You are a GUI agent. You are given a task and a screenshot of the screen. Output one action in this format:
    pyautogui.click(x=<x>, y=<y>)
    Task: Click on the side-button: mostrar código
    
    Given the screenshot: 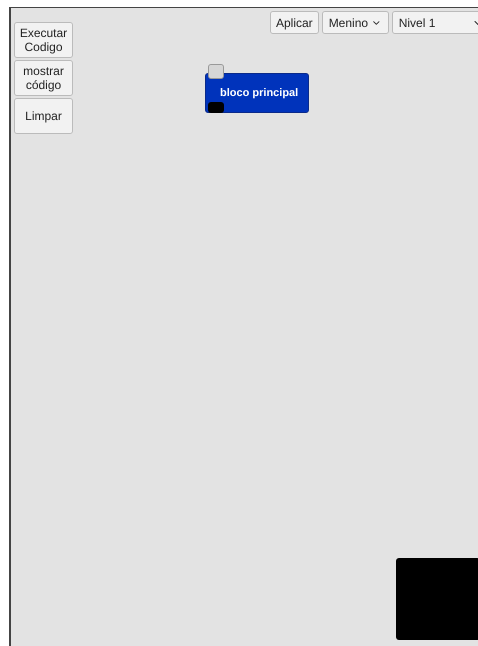 What is the action you would take?
    pyautogui.click(x=43, y=78)
    